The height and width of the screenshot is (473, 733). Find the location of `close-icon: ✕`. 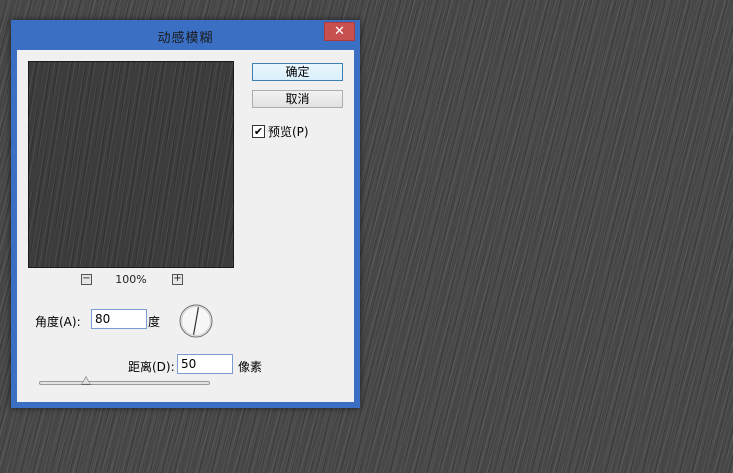

close-icon: ✕ is located at coordinates (339, 31).